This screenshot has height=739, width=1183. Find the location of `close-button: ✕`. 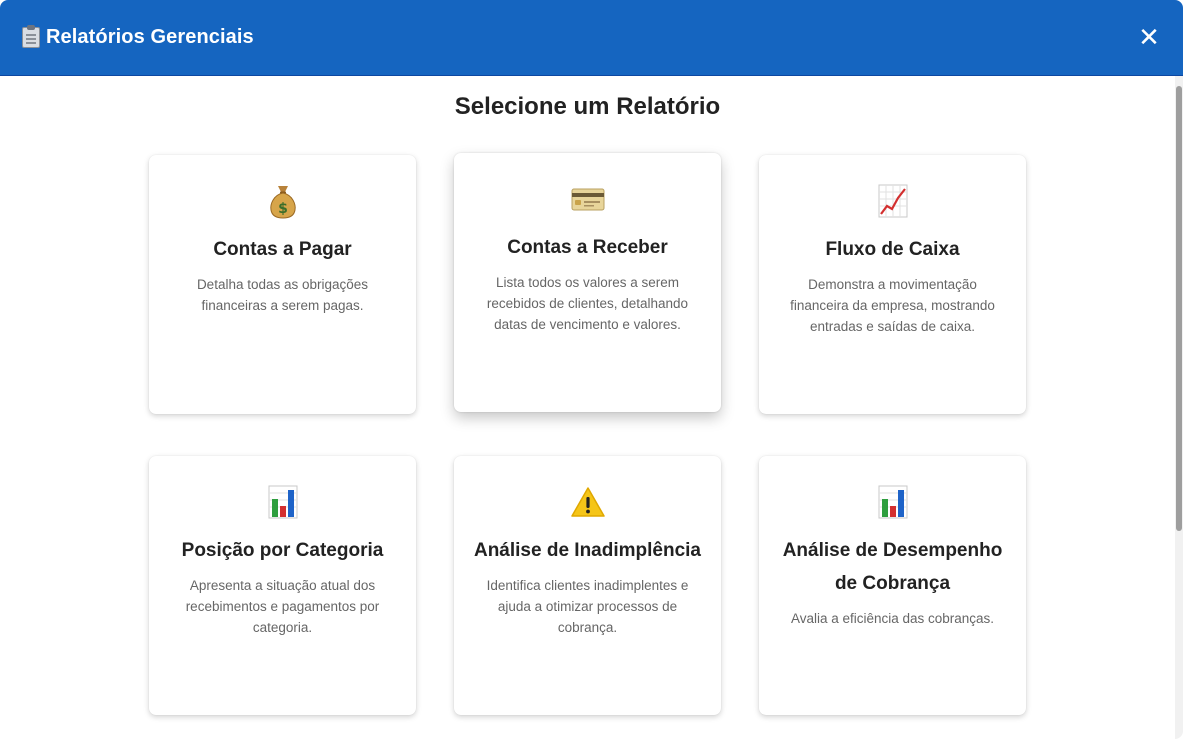

close-button: ✕ is located at coordinates (1149, 38).